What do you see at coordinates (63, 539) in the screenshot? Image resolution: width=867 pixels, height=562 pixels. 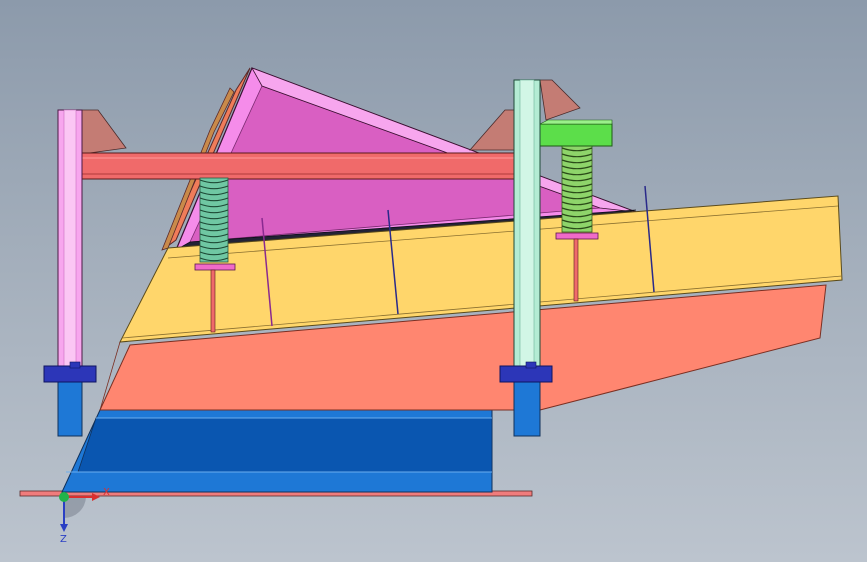 I see `z-axis-label: Z` at bounding box center [63, 539].